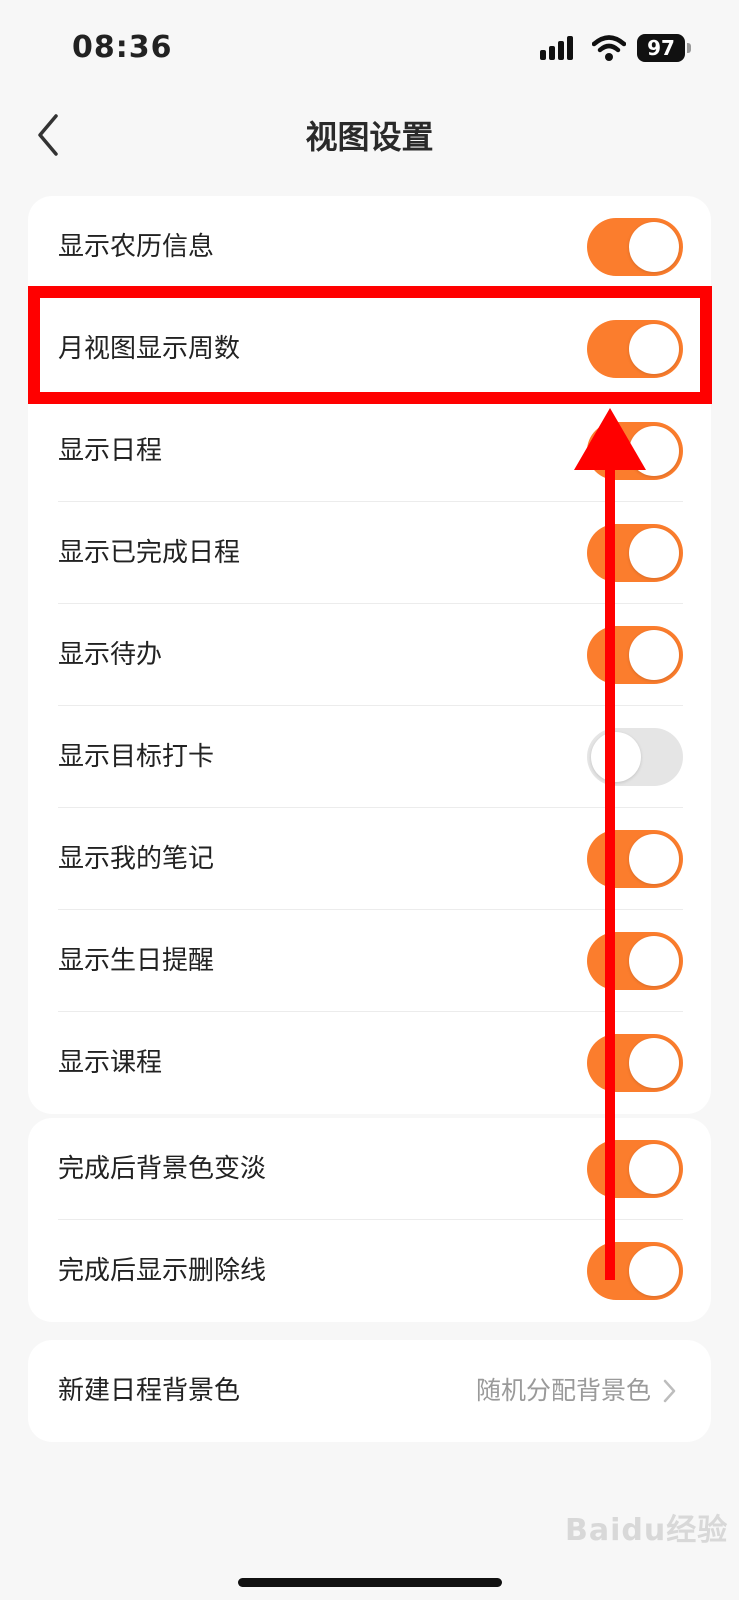 The image size is (739, 1600). Describe the element at coordinates (162, 1271) in the screenshot. I see `setting-label: 完成后显示删除线` at that location.